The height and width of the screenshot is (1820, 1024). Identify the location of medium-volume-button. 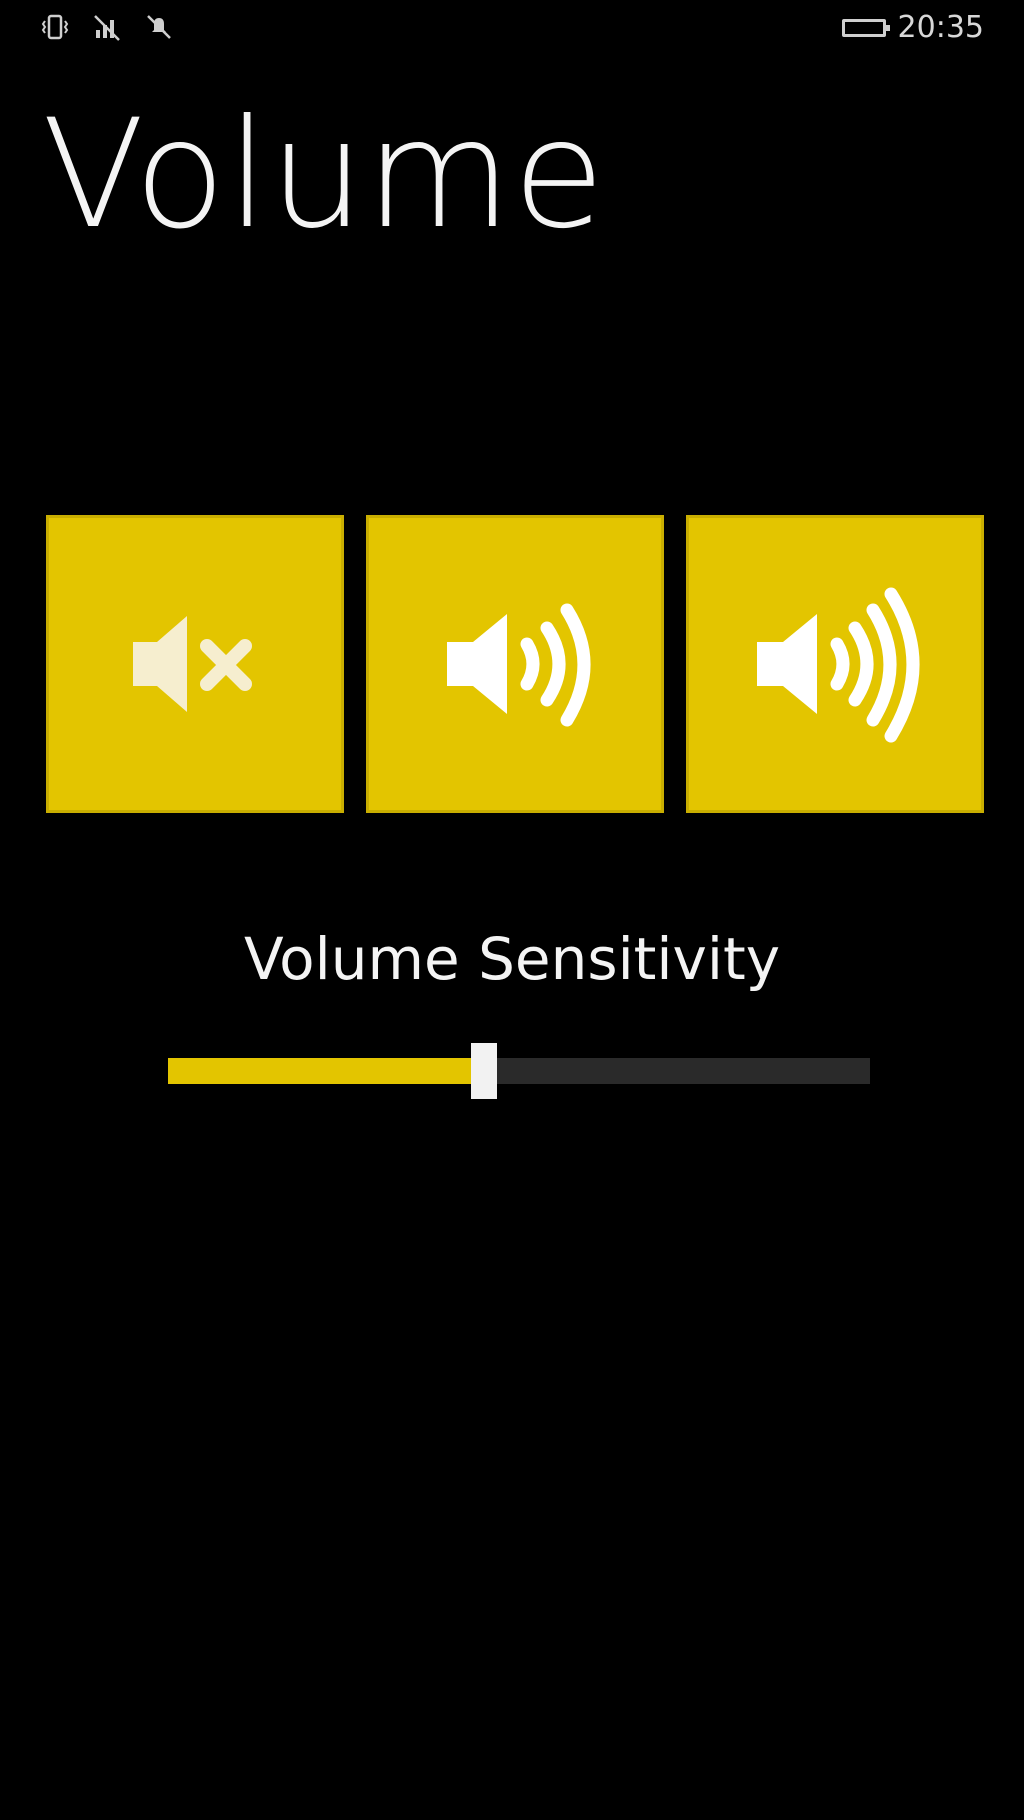
(515, 664).